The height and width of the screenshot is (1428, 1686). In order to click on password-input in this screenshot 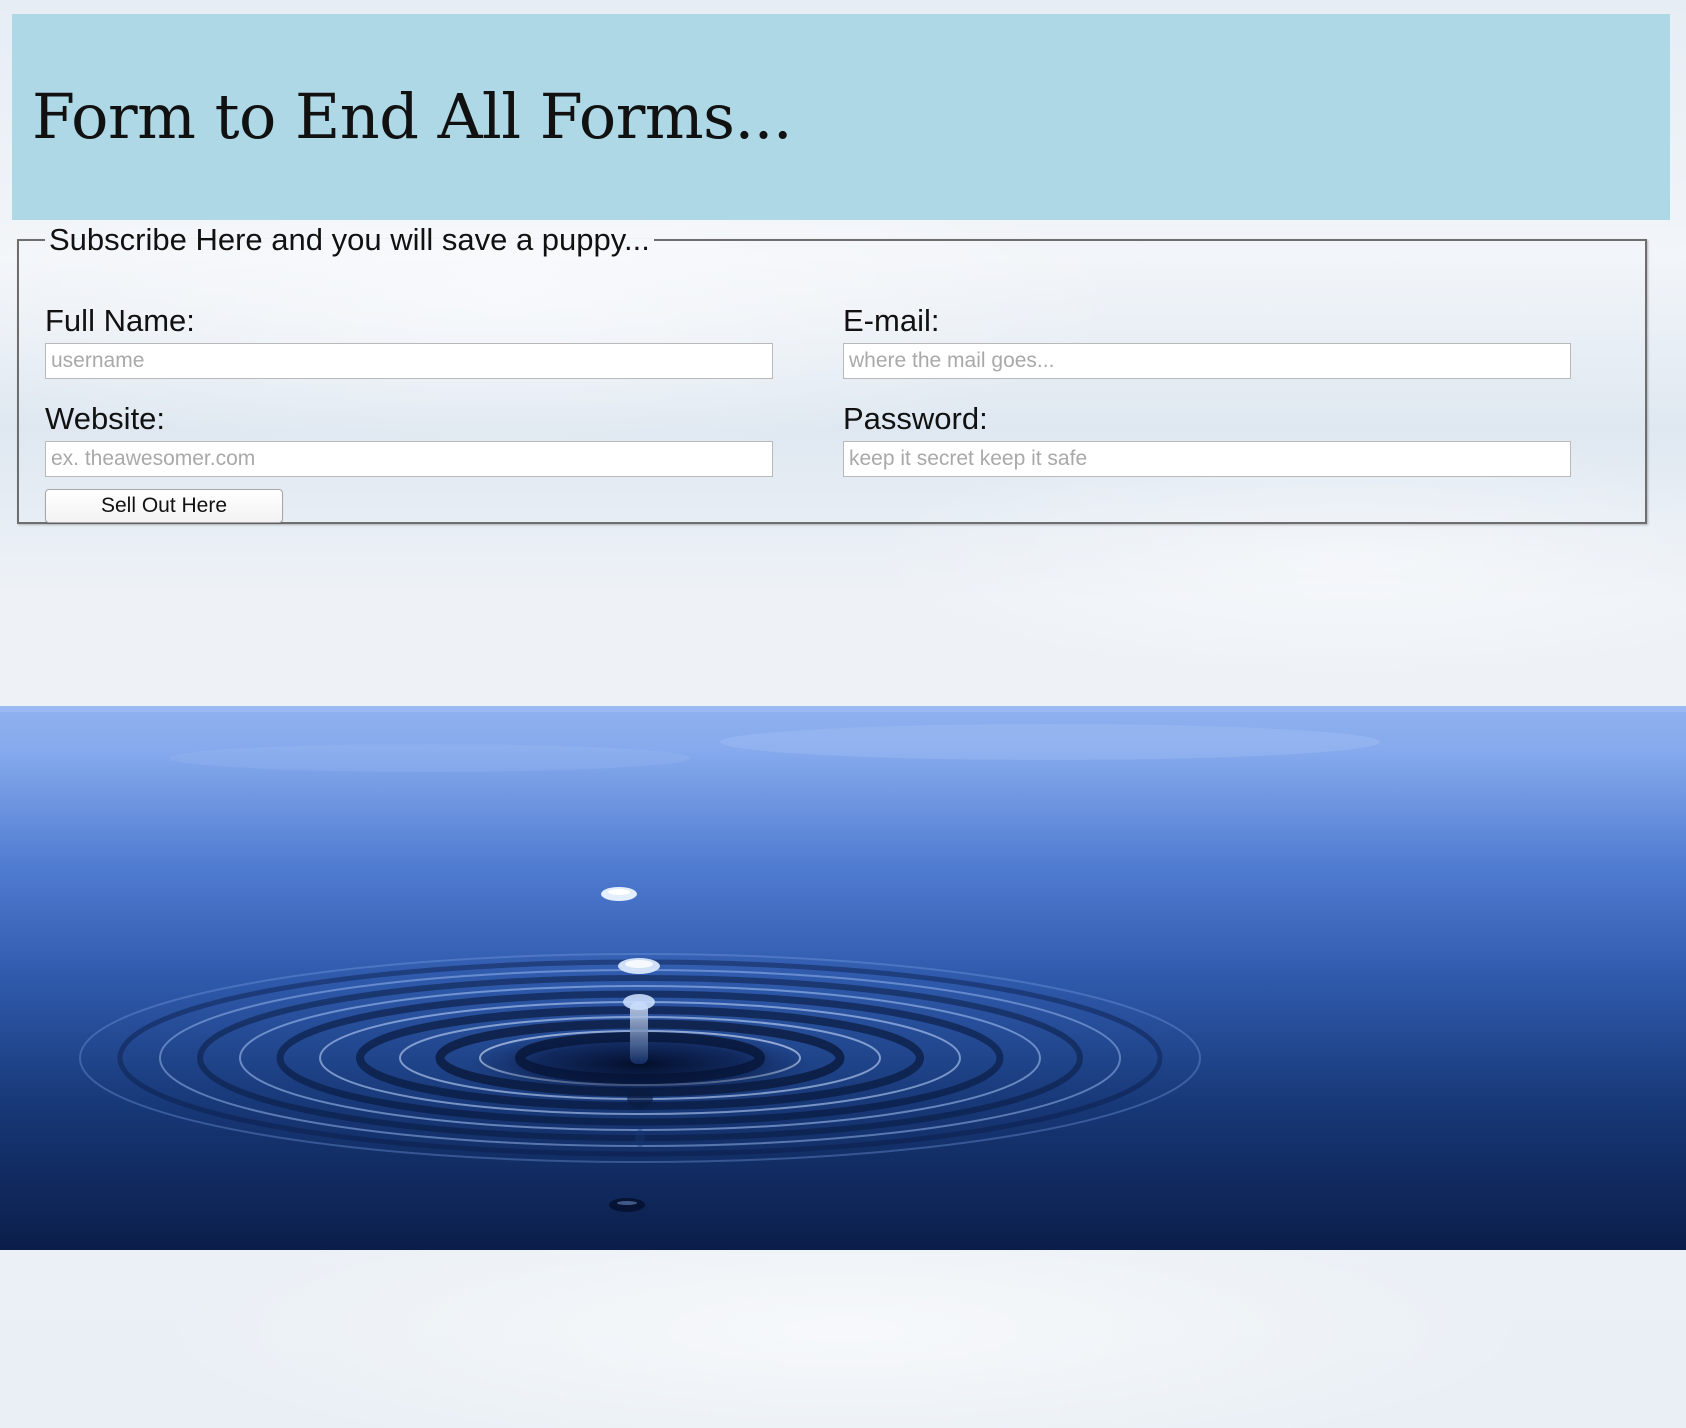, I will do `click(1207, 459)`.